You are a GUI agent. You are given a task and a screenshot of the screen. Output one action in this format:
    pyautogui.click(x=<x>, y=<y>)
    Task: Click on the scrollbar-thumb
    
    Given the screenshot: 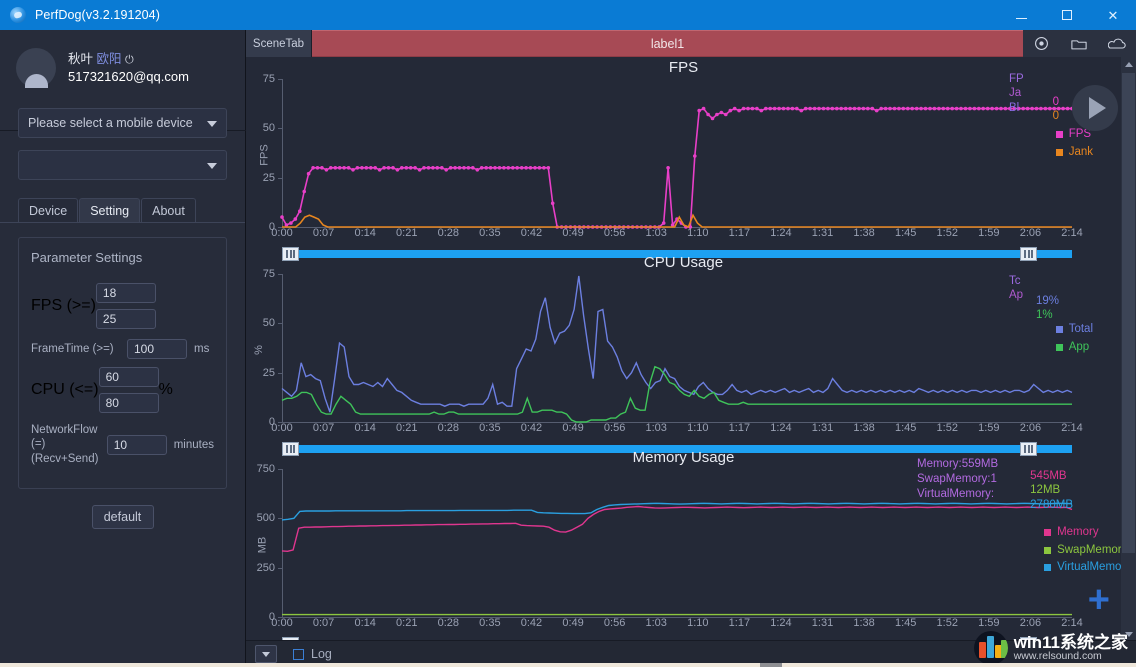 What is the action you would take?
    pyautogui.click(x=1128, y=313)
    